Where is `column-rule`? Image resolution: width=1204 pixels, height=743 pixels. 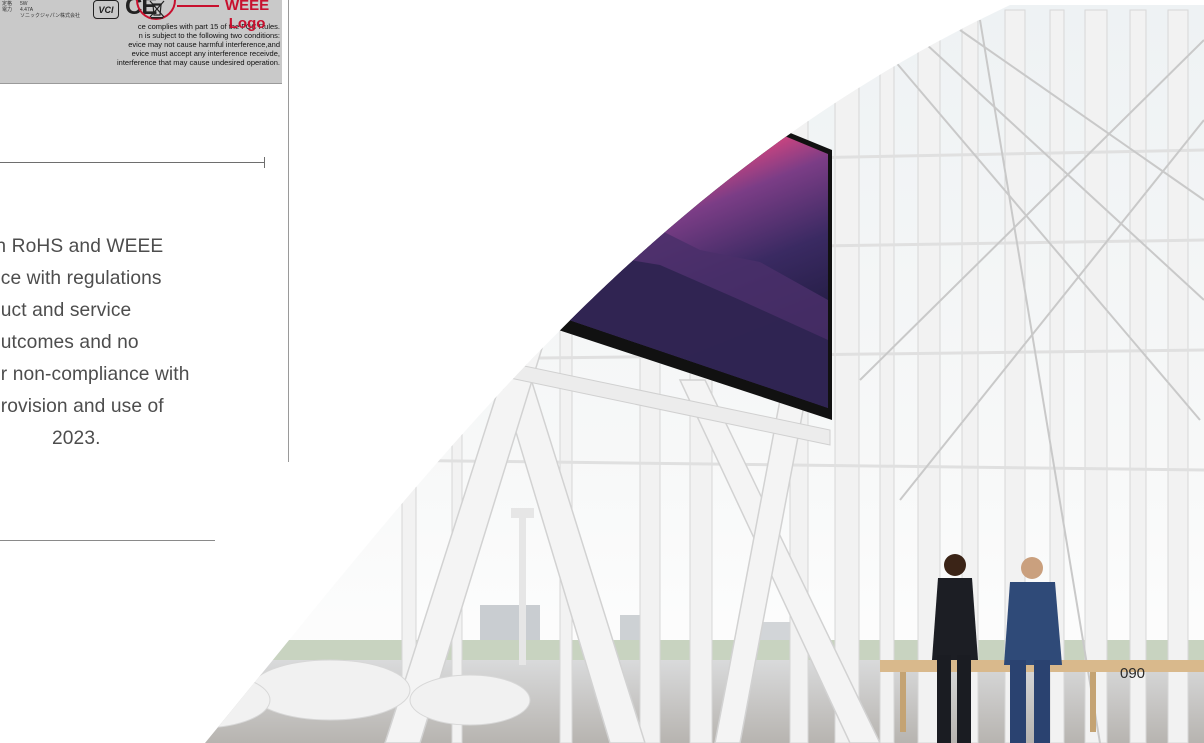
column-rule is located at coordinates (288, 231).